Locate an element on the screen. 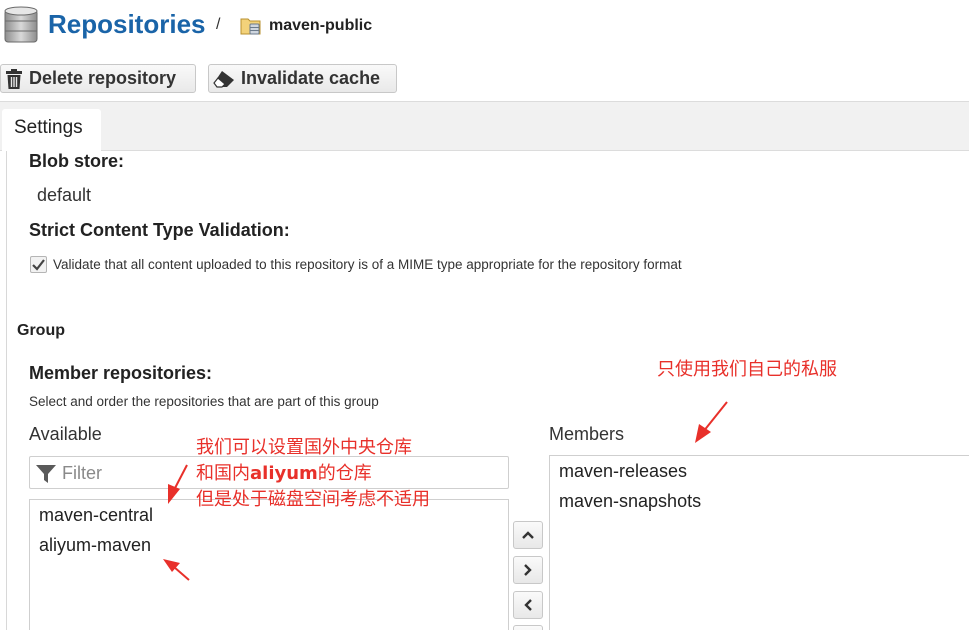 This screenshot has height=630, width=969. annotation-private-repo: 只使用我们自己的私服 is located at coordinates (747, 369).